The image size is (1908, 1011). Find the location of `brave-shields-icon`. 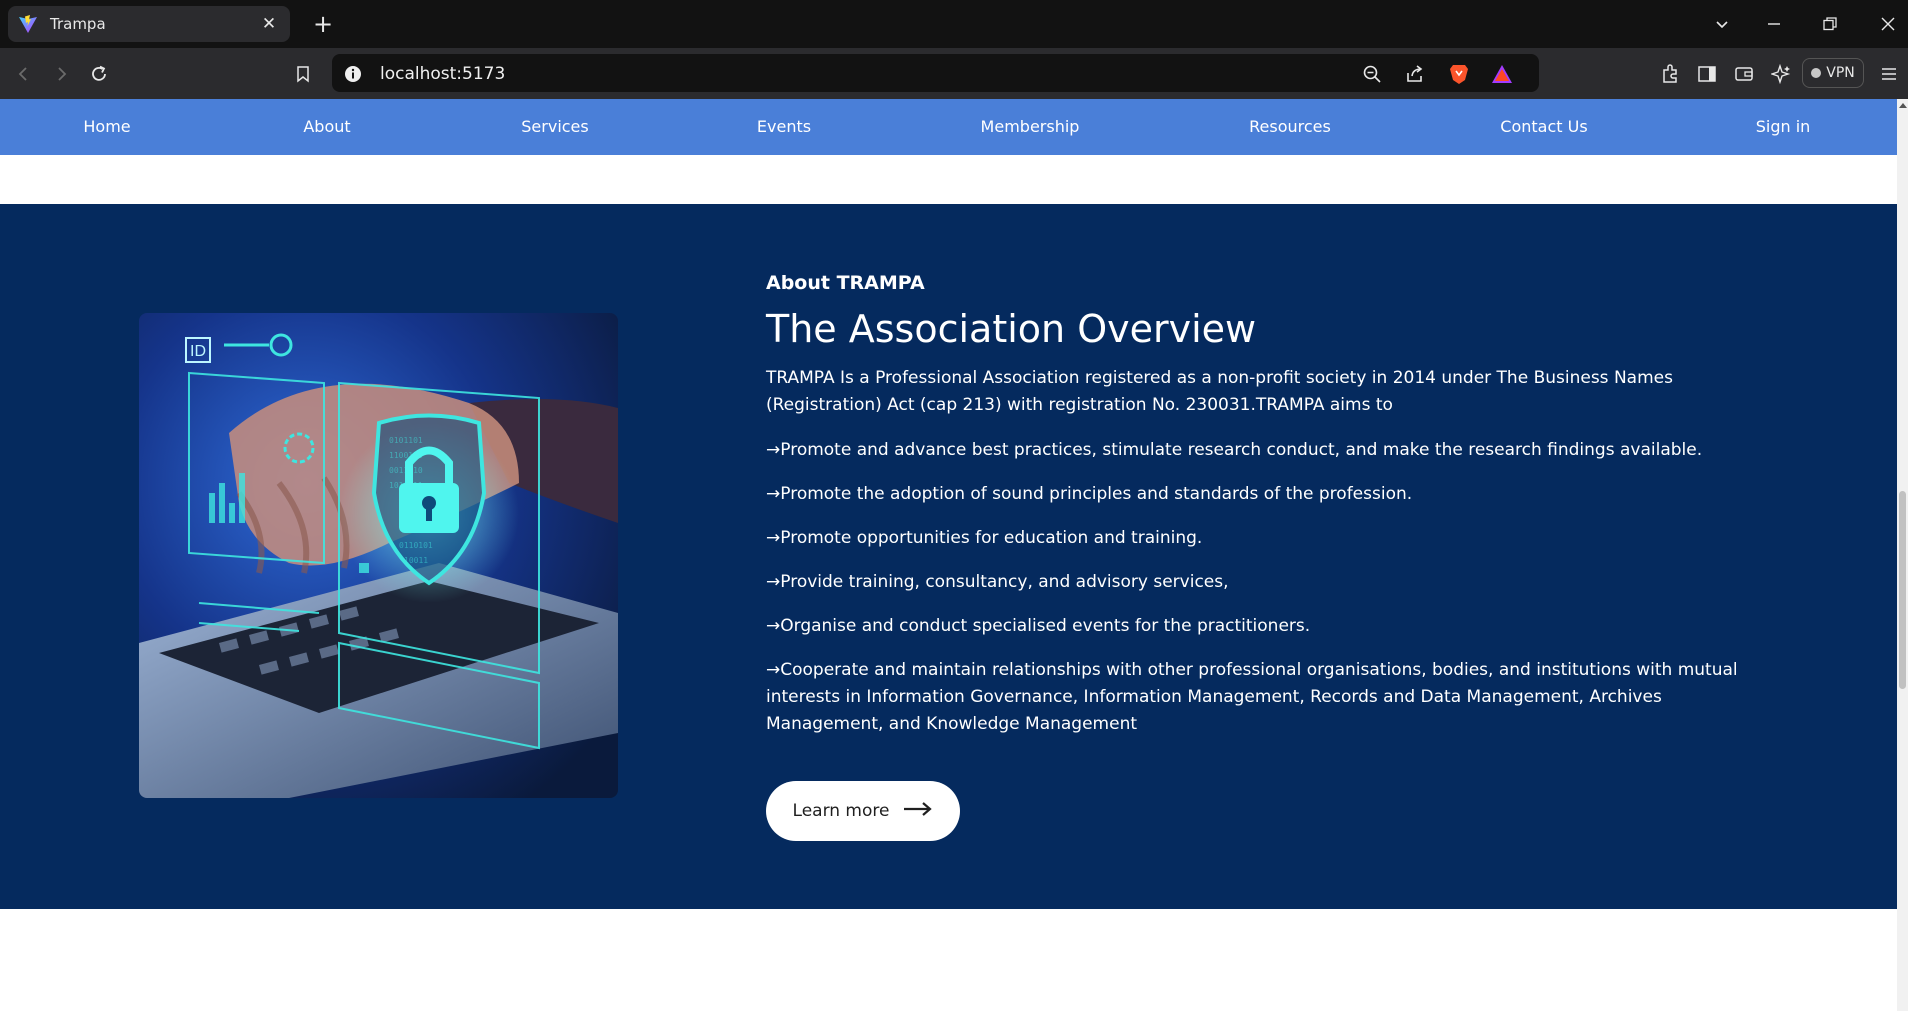

brave-shields-icon is located at coordinates (1459, 74).